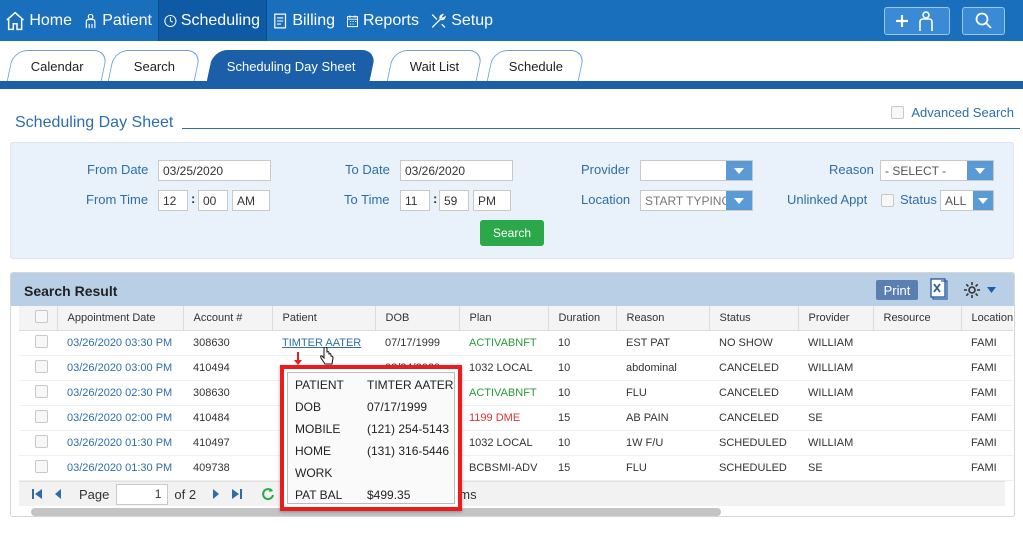 This screenshot has width=1023, height=535. Describe the element at coordinates (118, 20) in the screenshot. I see `nav-patient: Patient` at that location.